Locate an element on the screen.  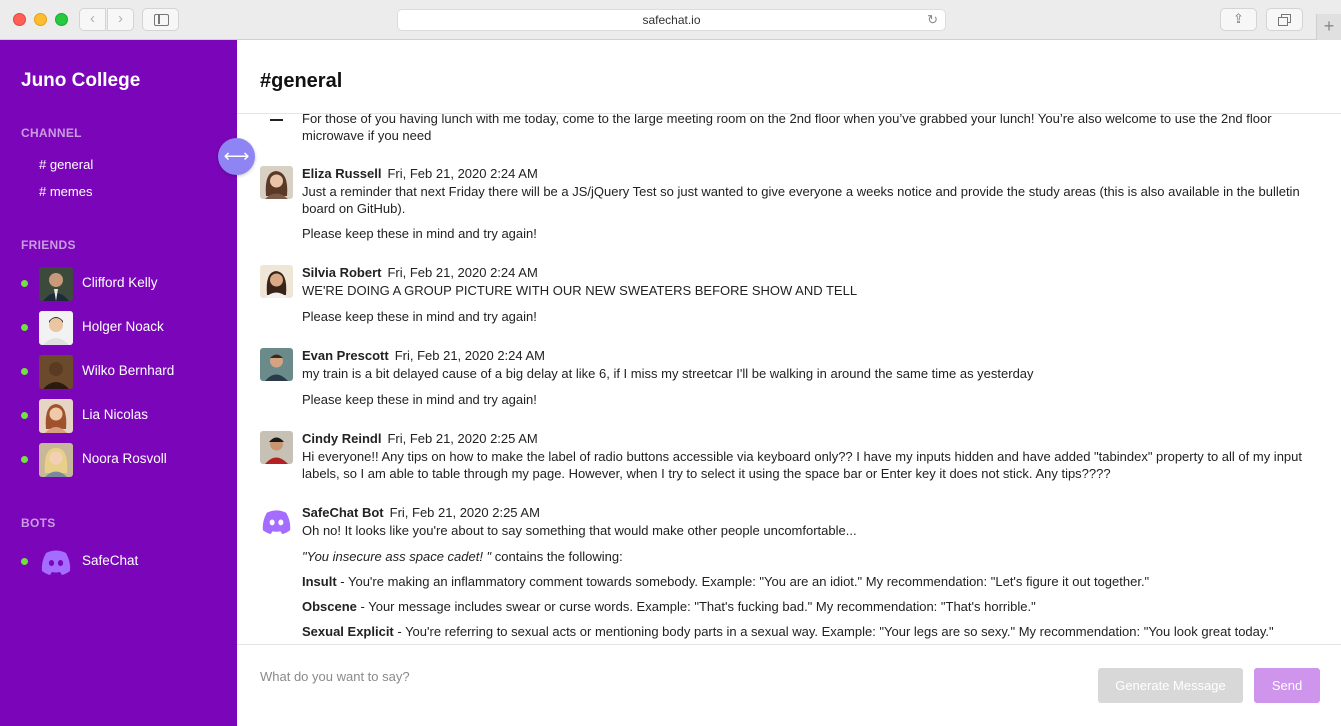
friend-name: Clifford Kelly is located at coordinates (120, 282).